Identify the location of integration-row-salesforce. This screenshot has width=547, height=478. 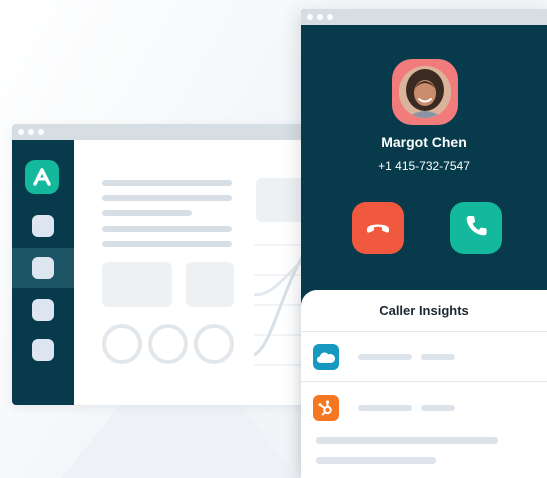
(424, 357).